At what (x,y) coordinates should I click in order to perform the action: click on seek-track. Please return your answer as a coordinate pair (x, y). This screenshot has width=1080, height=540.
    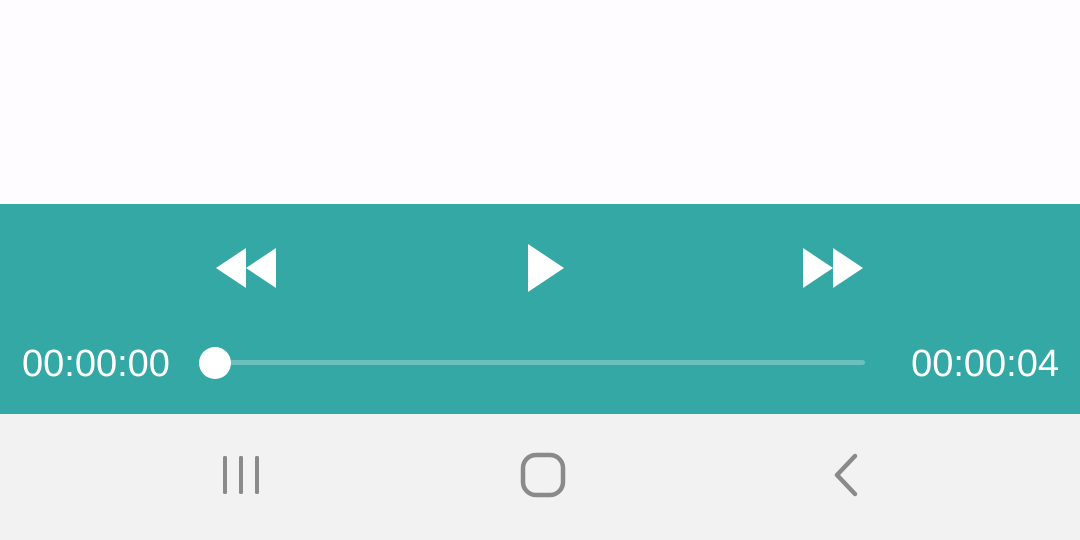
    Looking at the image, I should click on (540, 362).